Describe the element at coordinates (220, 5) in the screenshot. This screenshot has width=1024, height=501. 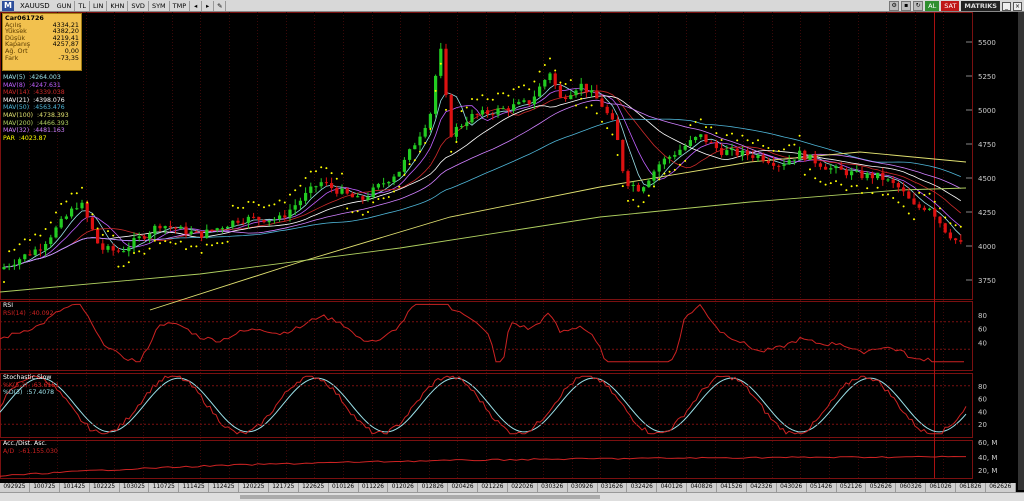
I see `draw-tool-icon: ✎` at that location.